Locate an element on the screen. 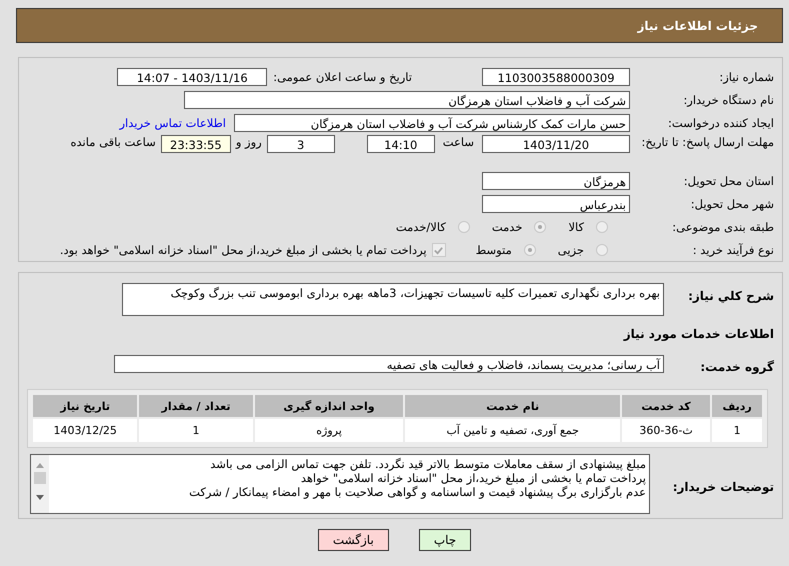  field-label: نام دستگاه خریدار: is located at coordinates (728, 100).